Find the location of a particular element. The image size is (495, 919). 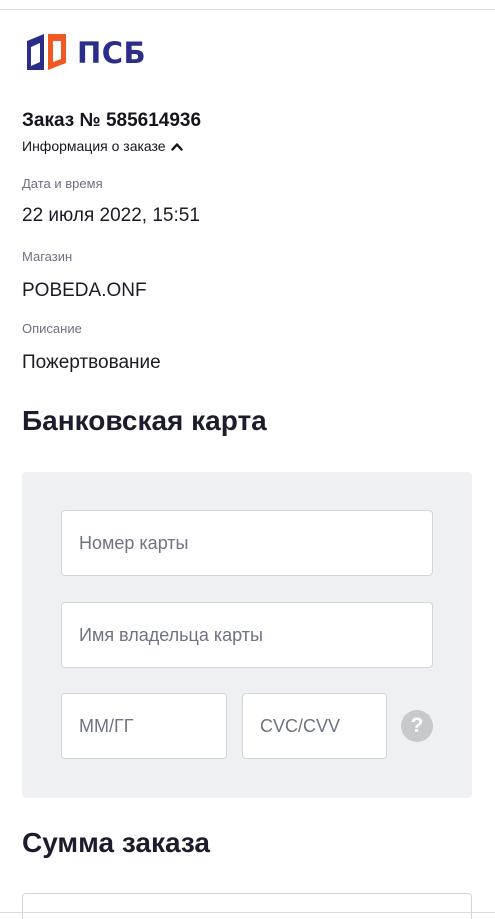

store-label: Магазин is located at coordinates (47, 256).